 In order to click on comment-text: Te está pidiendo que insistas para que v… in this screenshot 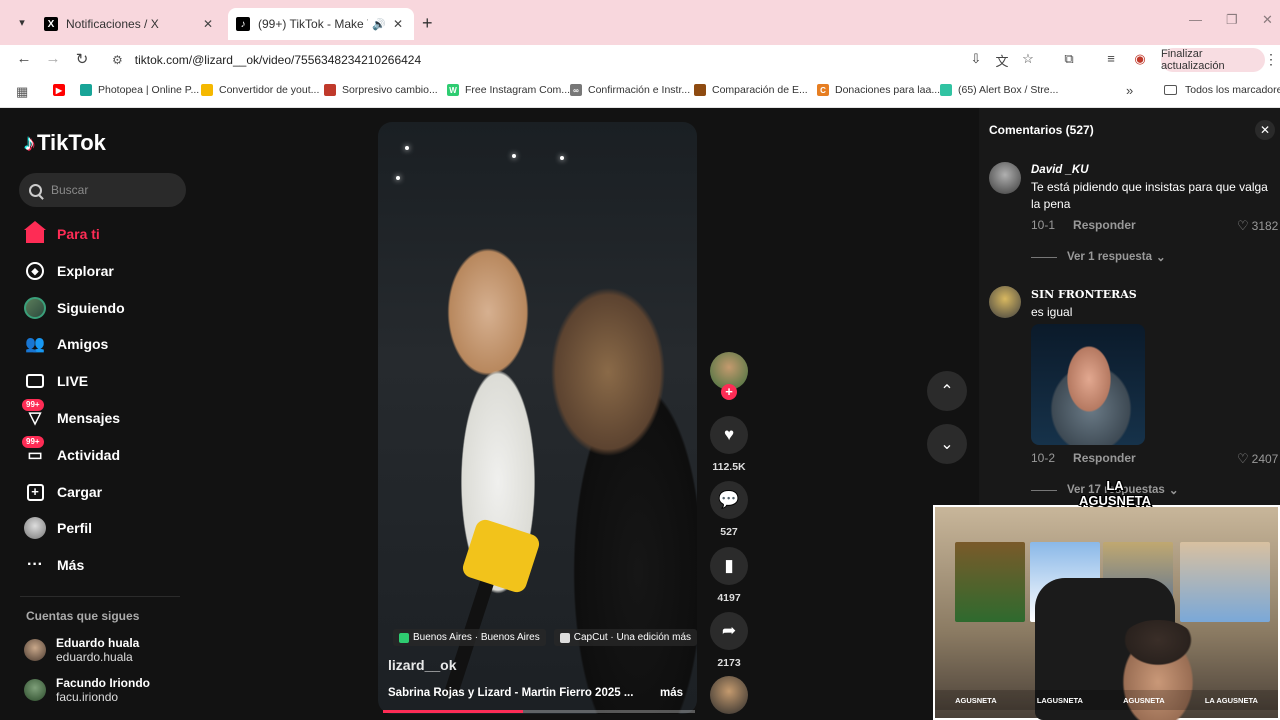, I will do `click(1149, 195)`.